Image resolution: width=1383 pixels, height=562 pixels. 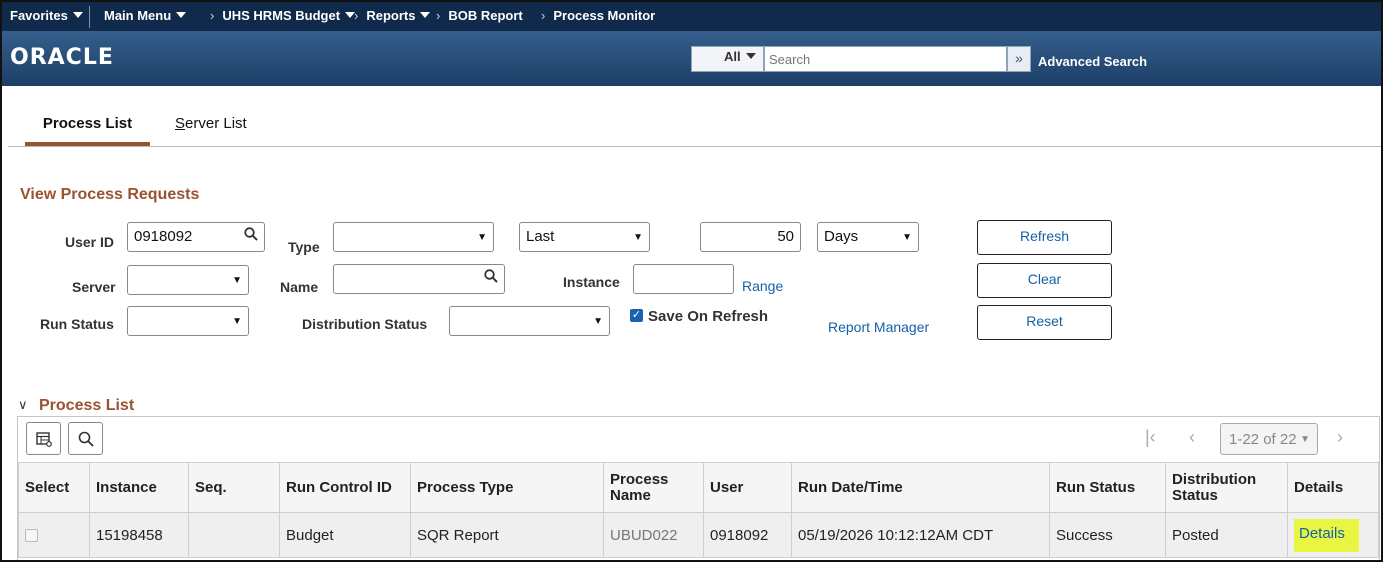 I want to click on column-user: User, so click(x=747, y=487).